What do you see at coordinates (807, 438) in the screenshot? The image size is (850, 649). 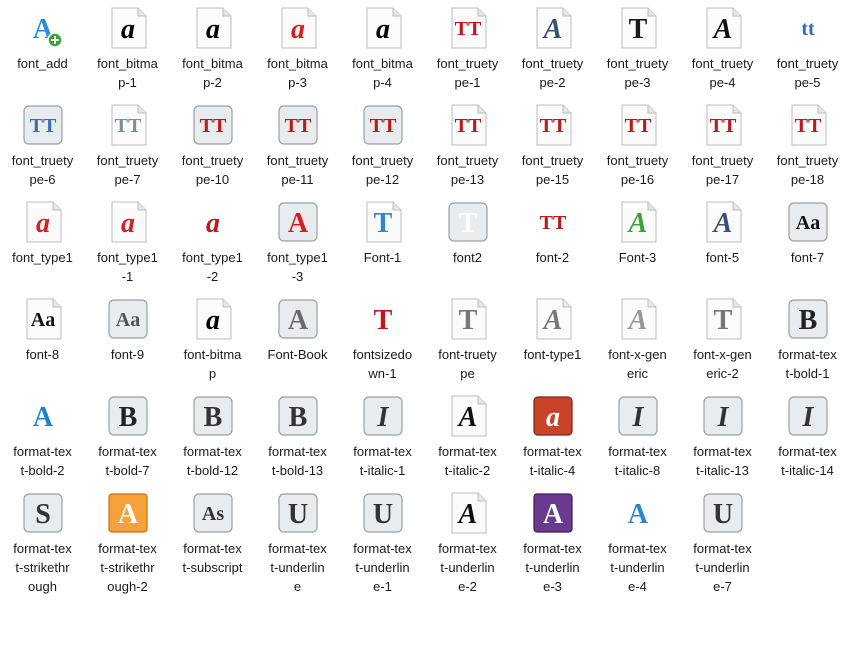 I see `icon-item: Iformat-tex t-italic-14` at bounding box center [807, 438].